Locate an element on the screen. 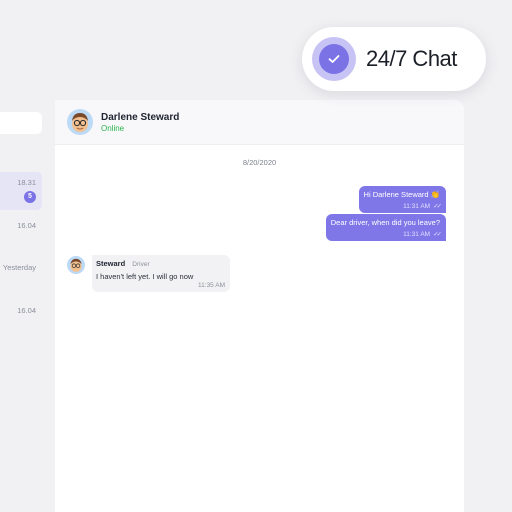  conversation-time: 18.31 is located at coordinates (26, 182).